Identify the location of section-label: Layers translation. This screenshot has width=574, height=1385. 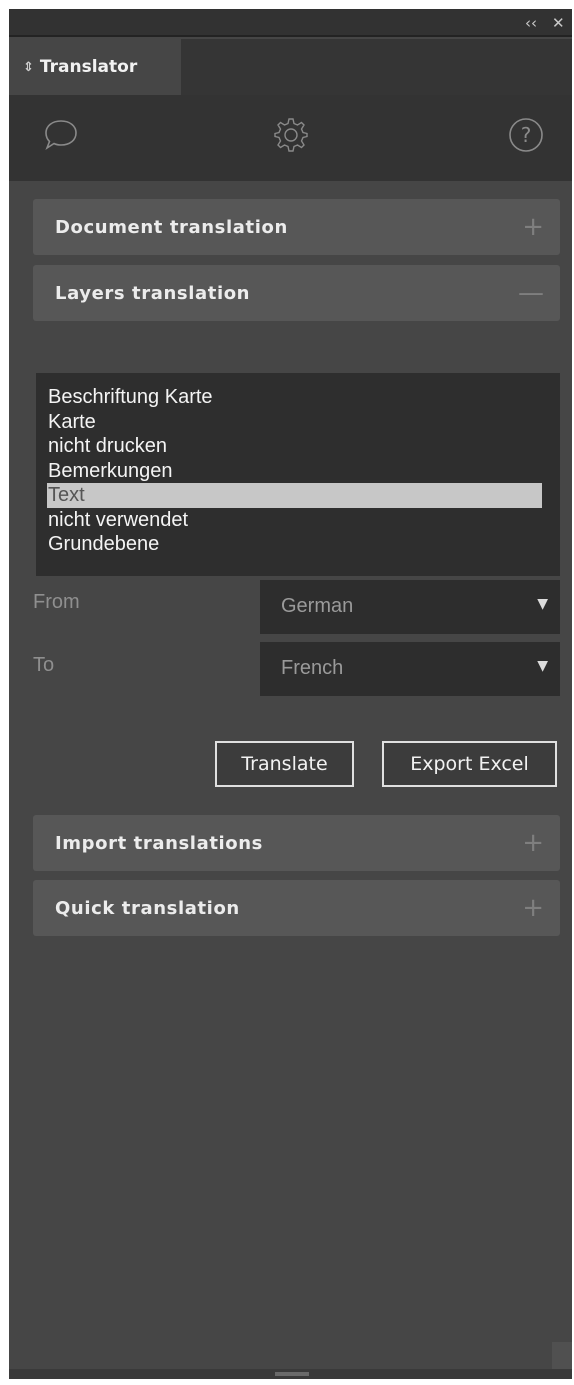
(153, 293).